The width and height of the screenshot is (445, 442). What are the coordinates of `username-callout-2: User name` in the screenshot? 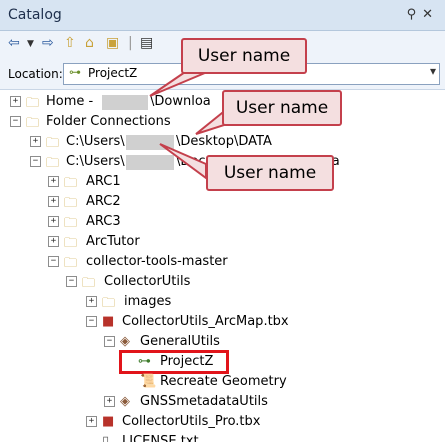 It's located at (282, 108).